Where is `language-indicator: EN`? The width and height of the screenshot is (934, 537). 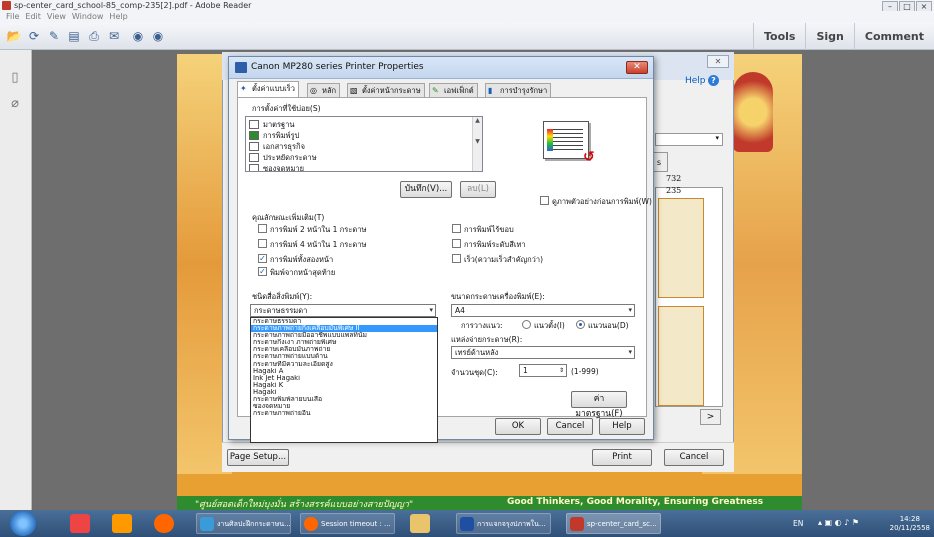 language-indicator: EN is located at coordinates (798, 523).